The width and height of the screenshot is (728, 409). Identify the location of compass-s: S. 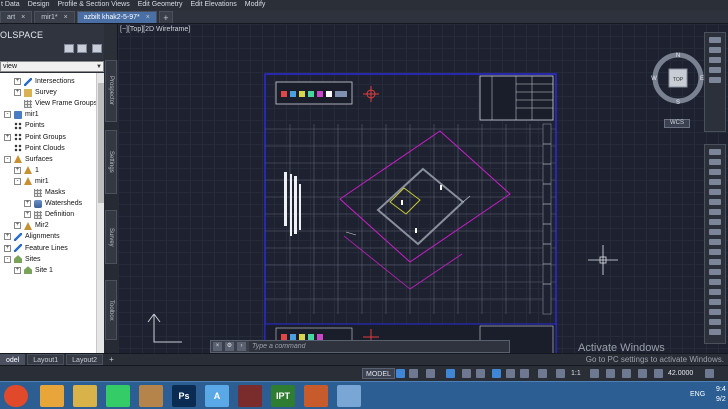
(678, 103).